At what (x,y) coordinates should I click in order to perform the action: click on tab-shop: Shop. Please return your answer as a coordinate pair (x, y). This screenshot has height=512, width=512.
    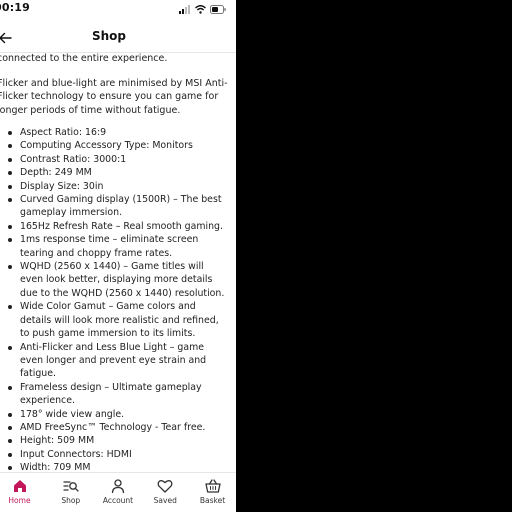
    Looking at the image, I should click on (70, 489).